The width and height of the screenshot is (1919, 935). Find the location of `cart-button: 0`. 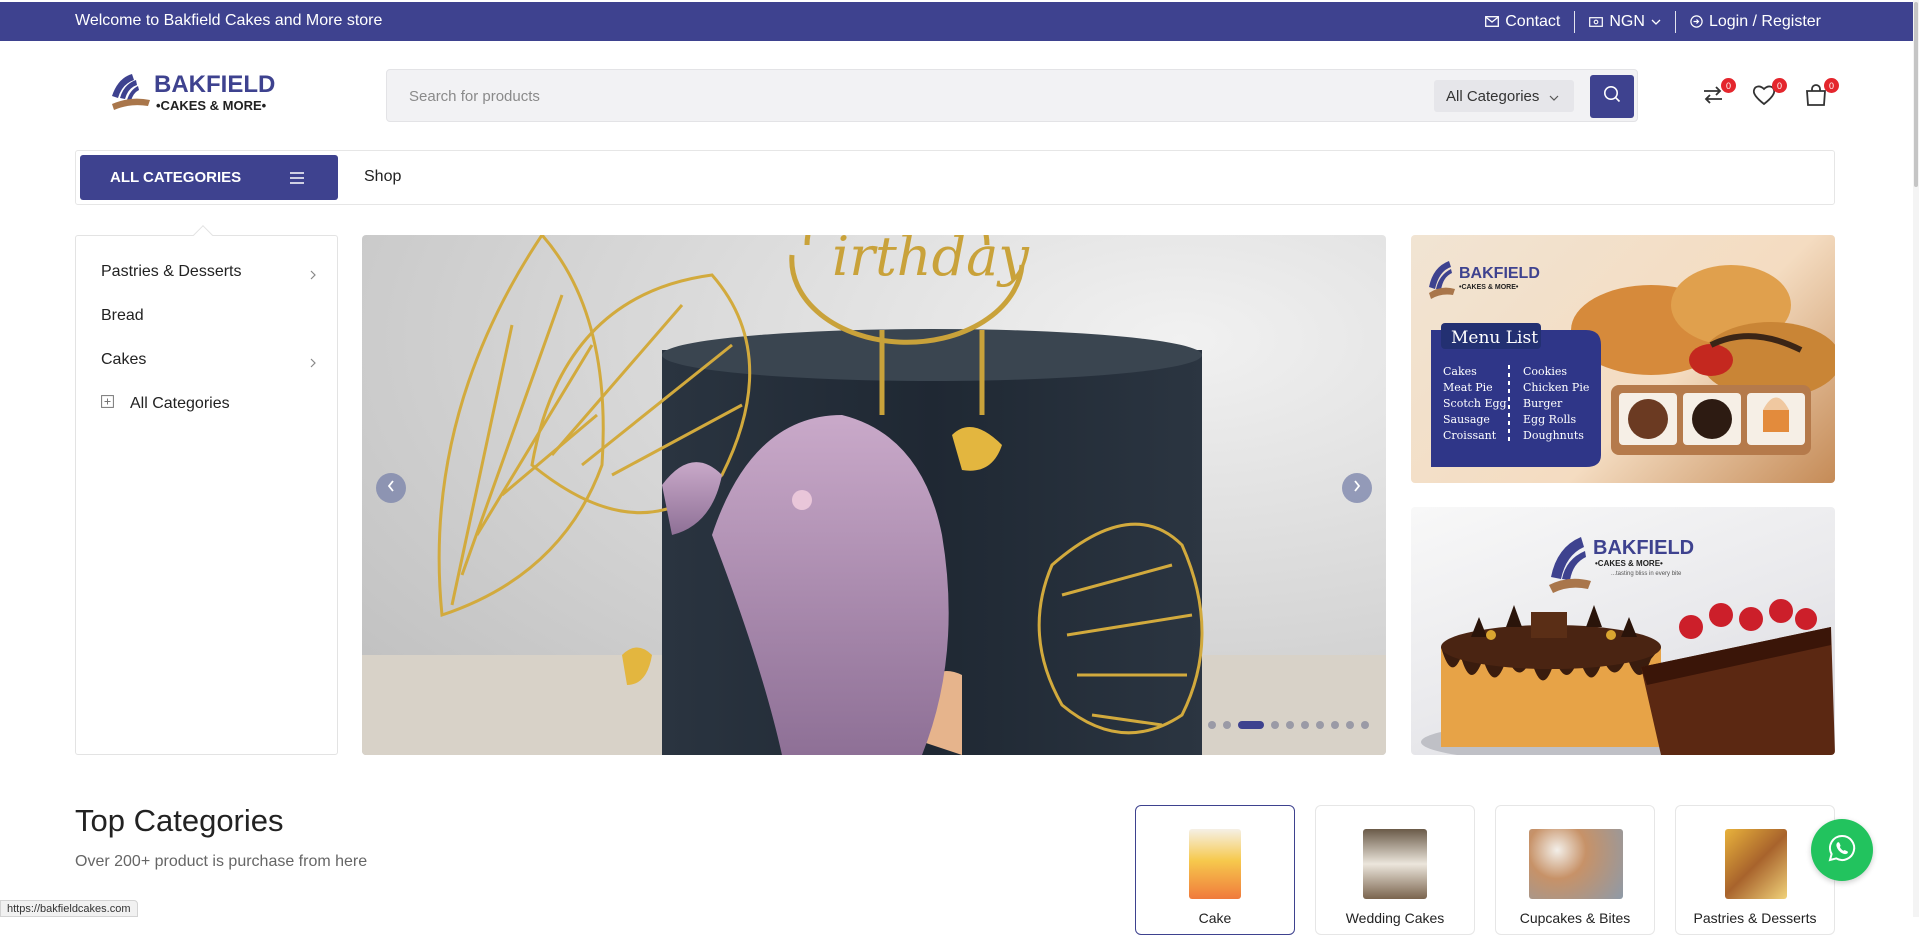

cart-button: 0 is located at coordinates (1821, 95).